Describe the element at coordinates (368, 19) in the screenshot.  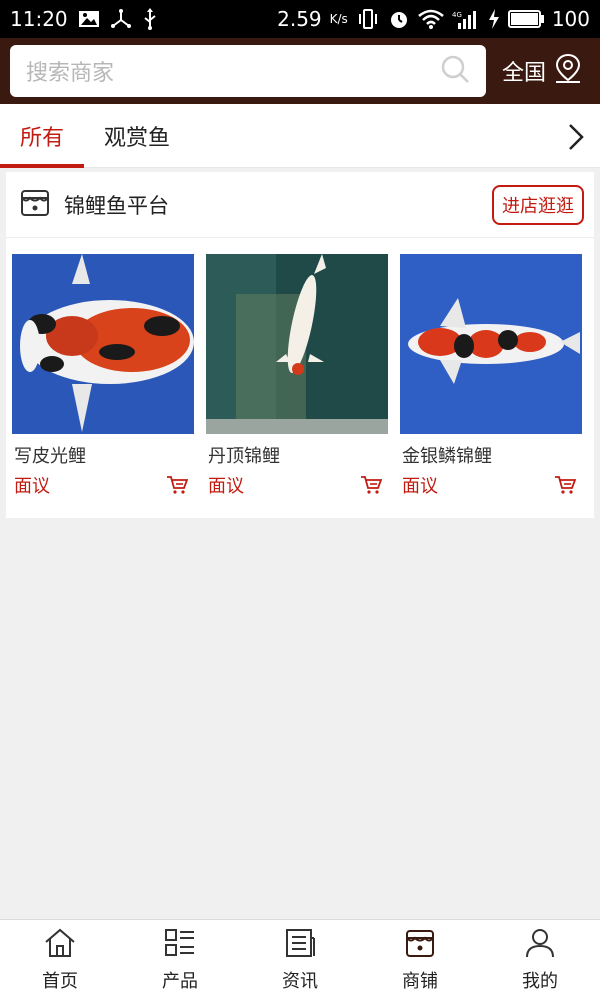
I see `vibrate-icon` at that location.